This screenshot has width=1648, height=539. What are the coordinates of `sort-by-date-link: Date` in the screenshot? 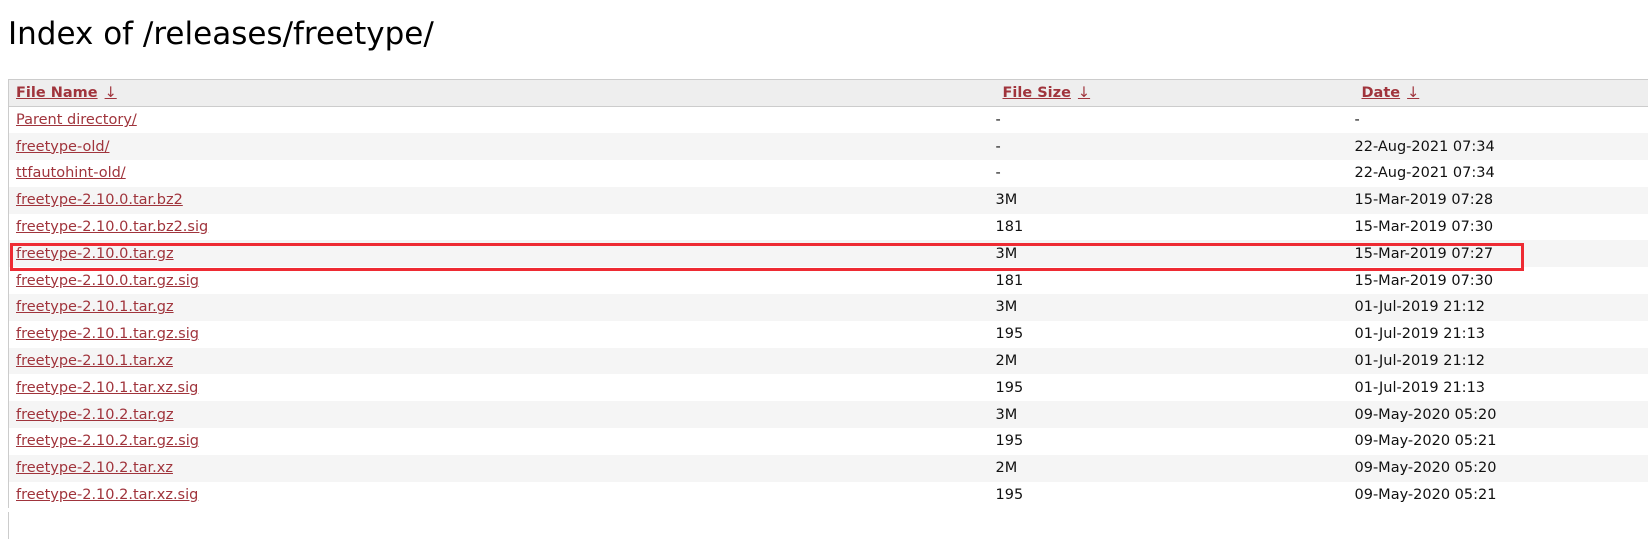 It's located at (1381, 93).